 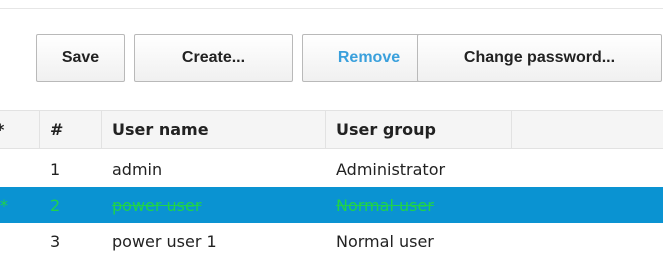 What do you see at coordinates (164, 241) in the screenshot?
I see `row-user-name: power user 1` at bounding box center [164, 241].